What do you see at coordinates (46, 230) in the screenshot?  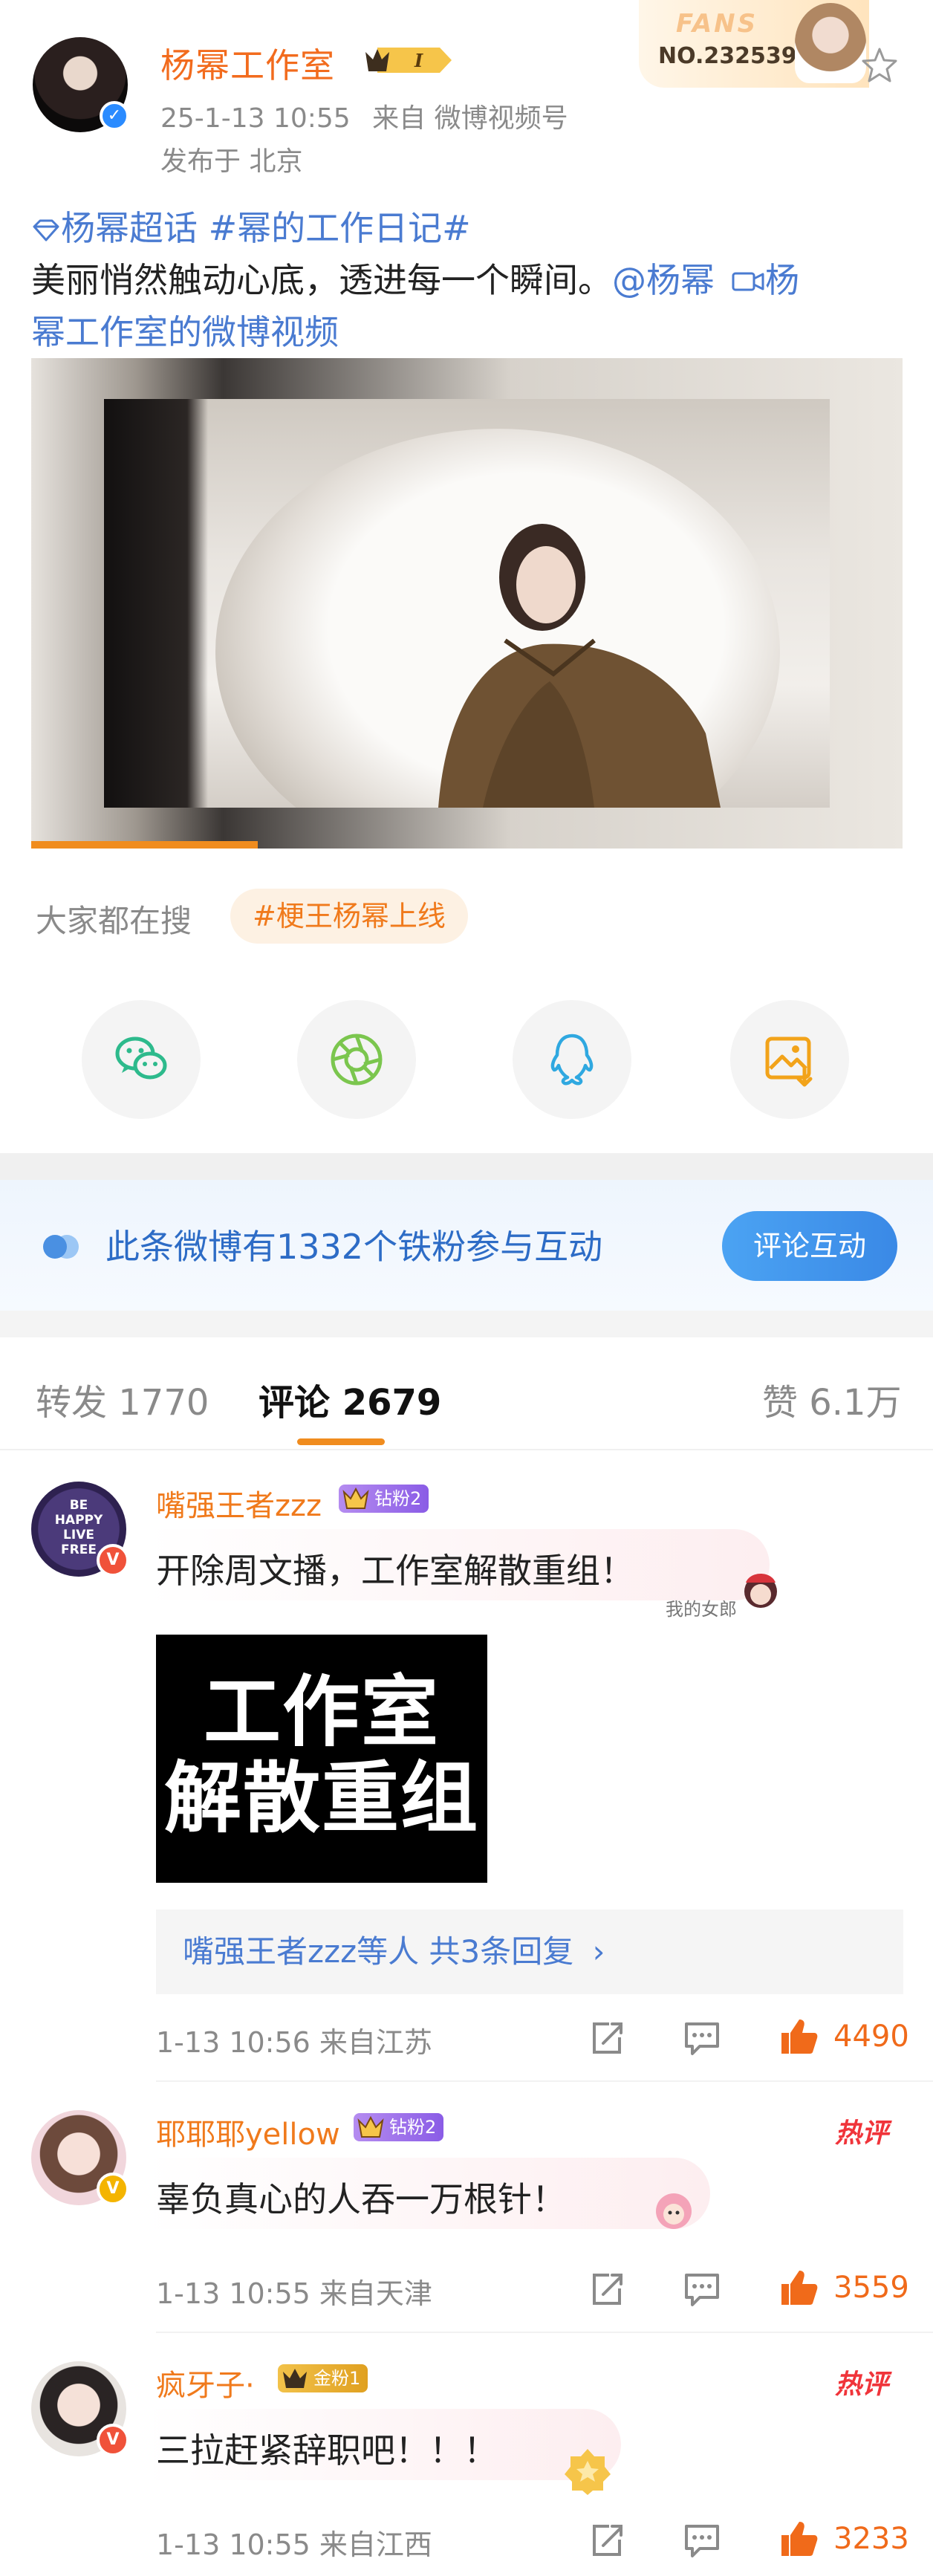 I see `super-topic-diamond-icon` at bounding box center [46, 230].